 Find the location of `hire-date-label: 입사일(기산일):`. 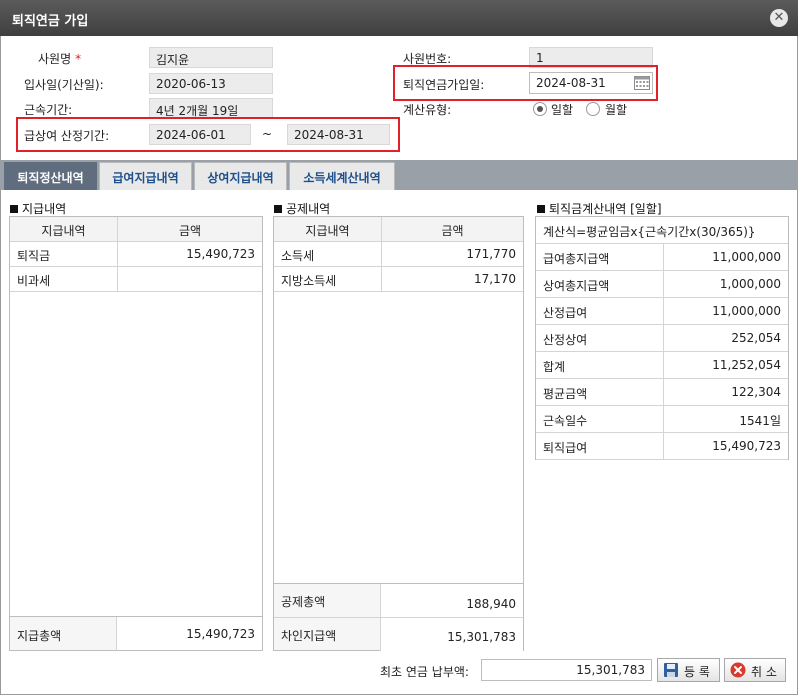

hire-date-label: 입사일(기산일): is located at coordinates (64, 85).